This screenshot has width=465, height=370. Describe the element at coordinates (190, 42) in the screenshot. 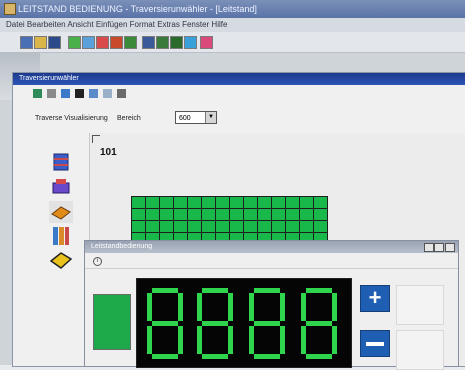

I see `help-icon` at that location.